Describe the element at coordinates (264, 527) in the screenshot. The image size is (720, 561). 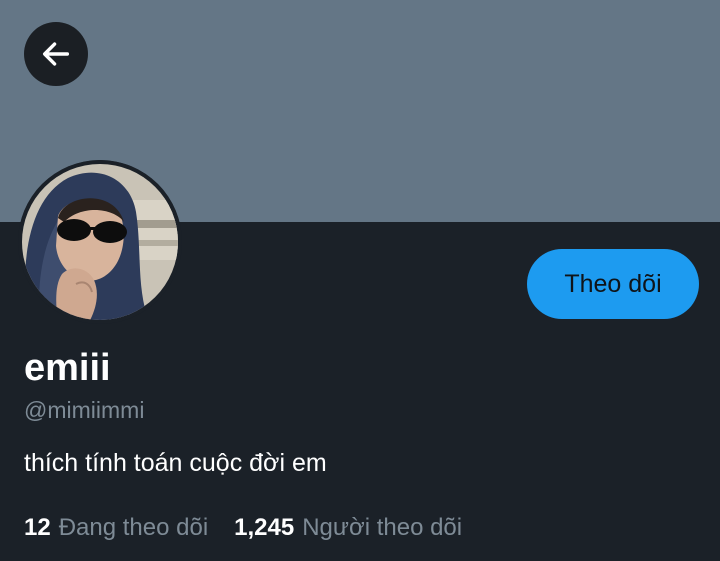
I see `followers-count: 1,245` at that location.